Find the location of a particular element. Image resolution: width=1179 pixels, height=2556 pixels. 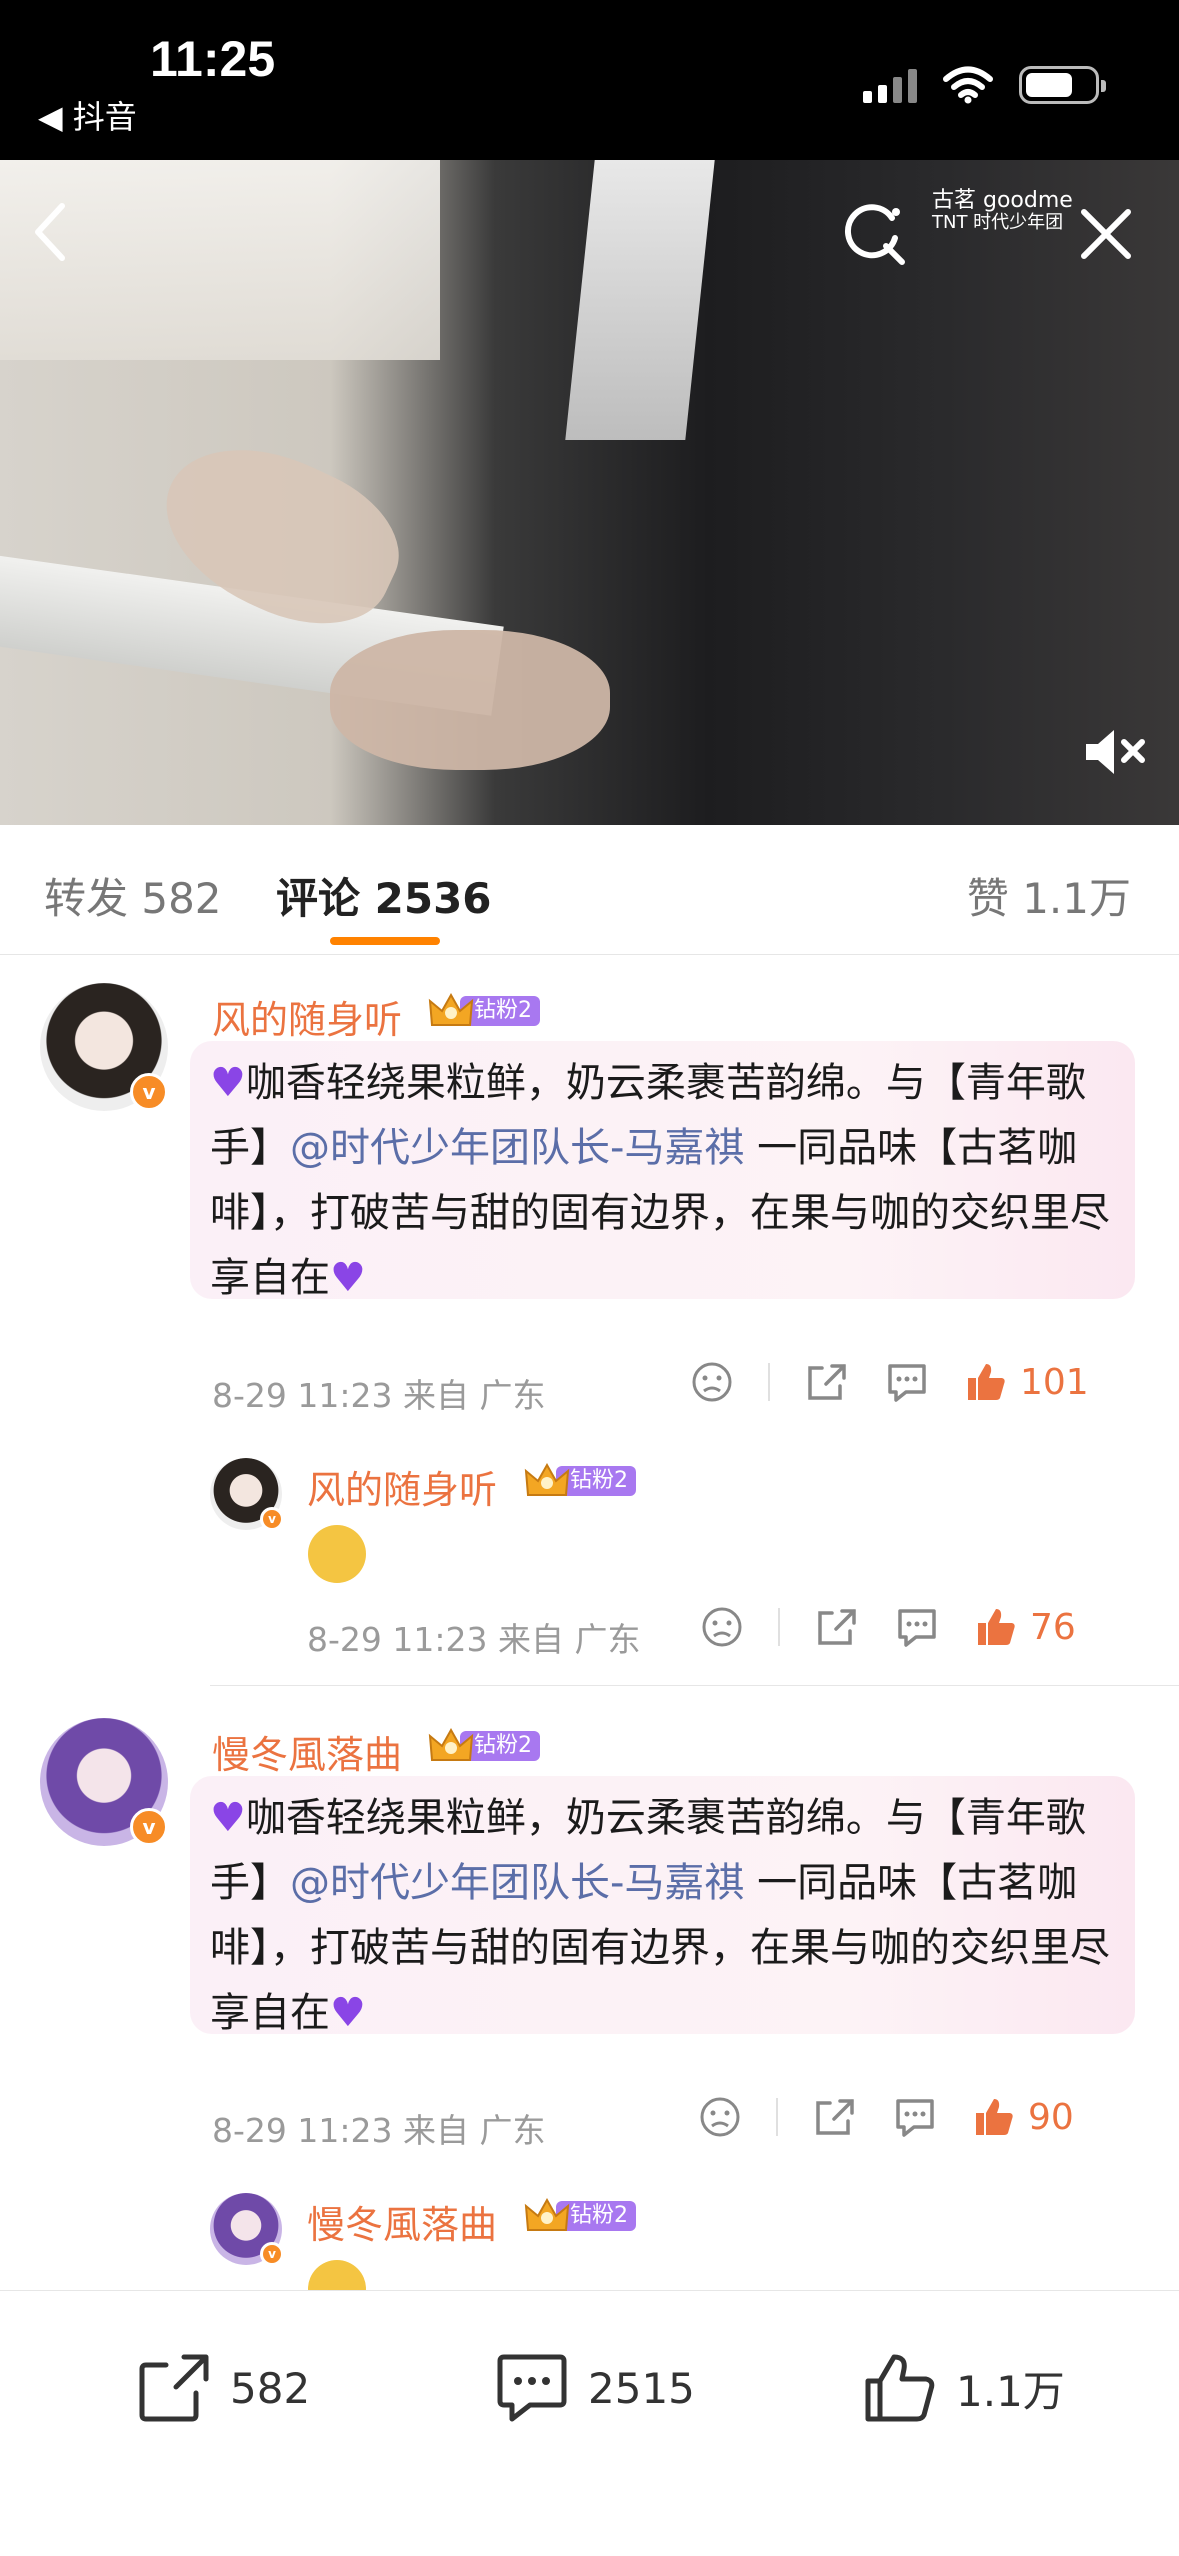

repost-count: 582 is located at coordinates (270, 2388).